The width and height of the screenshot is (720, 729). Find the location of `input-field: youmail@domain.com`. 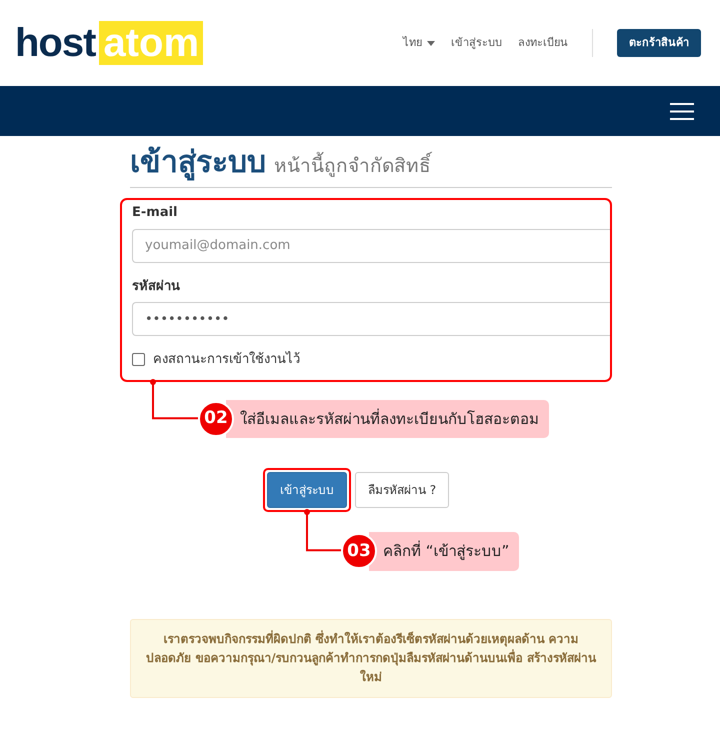

input-field: youmail@domain.com is located at coordinates (371, 245).